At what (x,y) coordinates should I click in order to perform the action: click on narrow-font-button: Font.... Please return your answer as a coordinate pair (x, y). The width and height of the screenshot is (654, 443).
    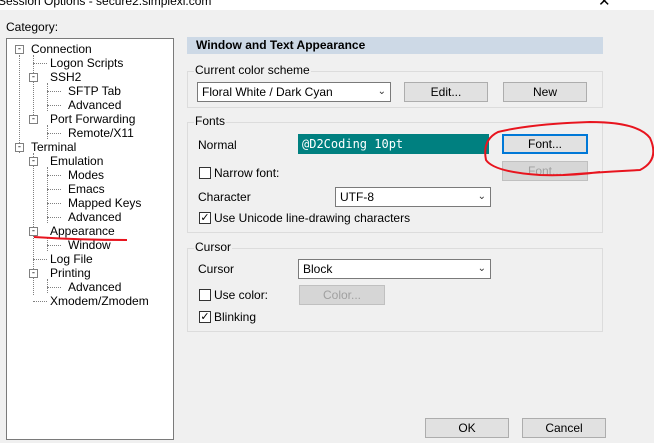
    Looking at the image, I should click on (545, 171).